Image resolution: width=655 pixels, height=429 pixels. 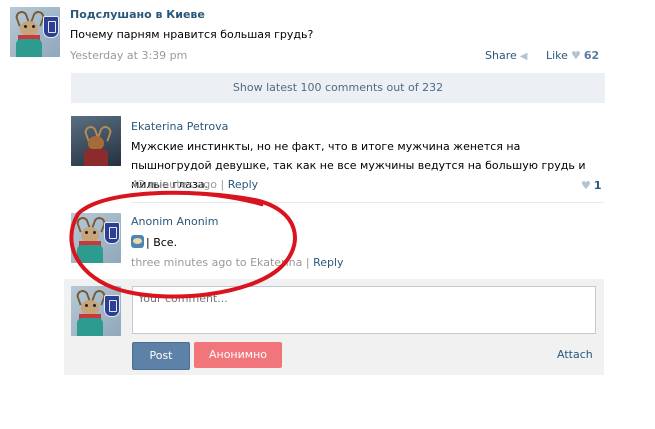 I want to click on like-button: Like ♥ 62, so click(x=572, y=55).